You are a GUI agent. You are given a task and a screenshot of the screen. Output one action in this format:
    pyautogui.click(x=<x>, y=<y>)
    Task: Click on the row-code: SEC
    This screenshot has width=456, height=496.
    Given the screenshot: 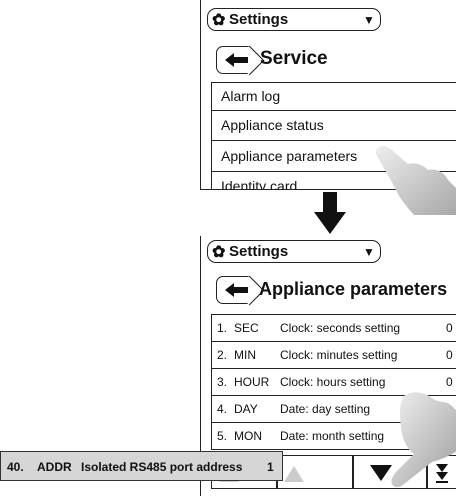 What is the action you would take?
    pyautogui.click(x=246, y=328)
    